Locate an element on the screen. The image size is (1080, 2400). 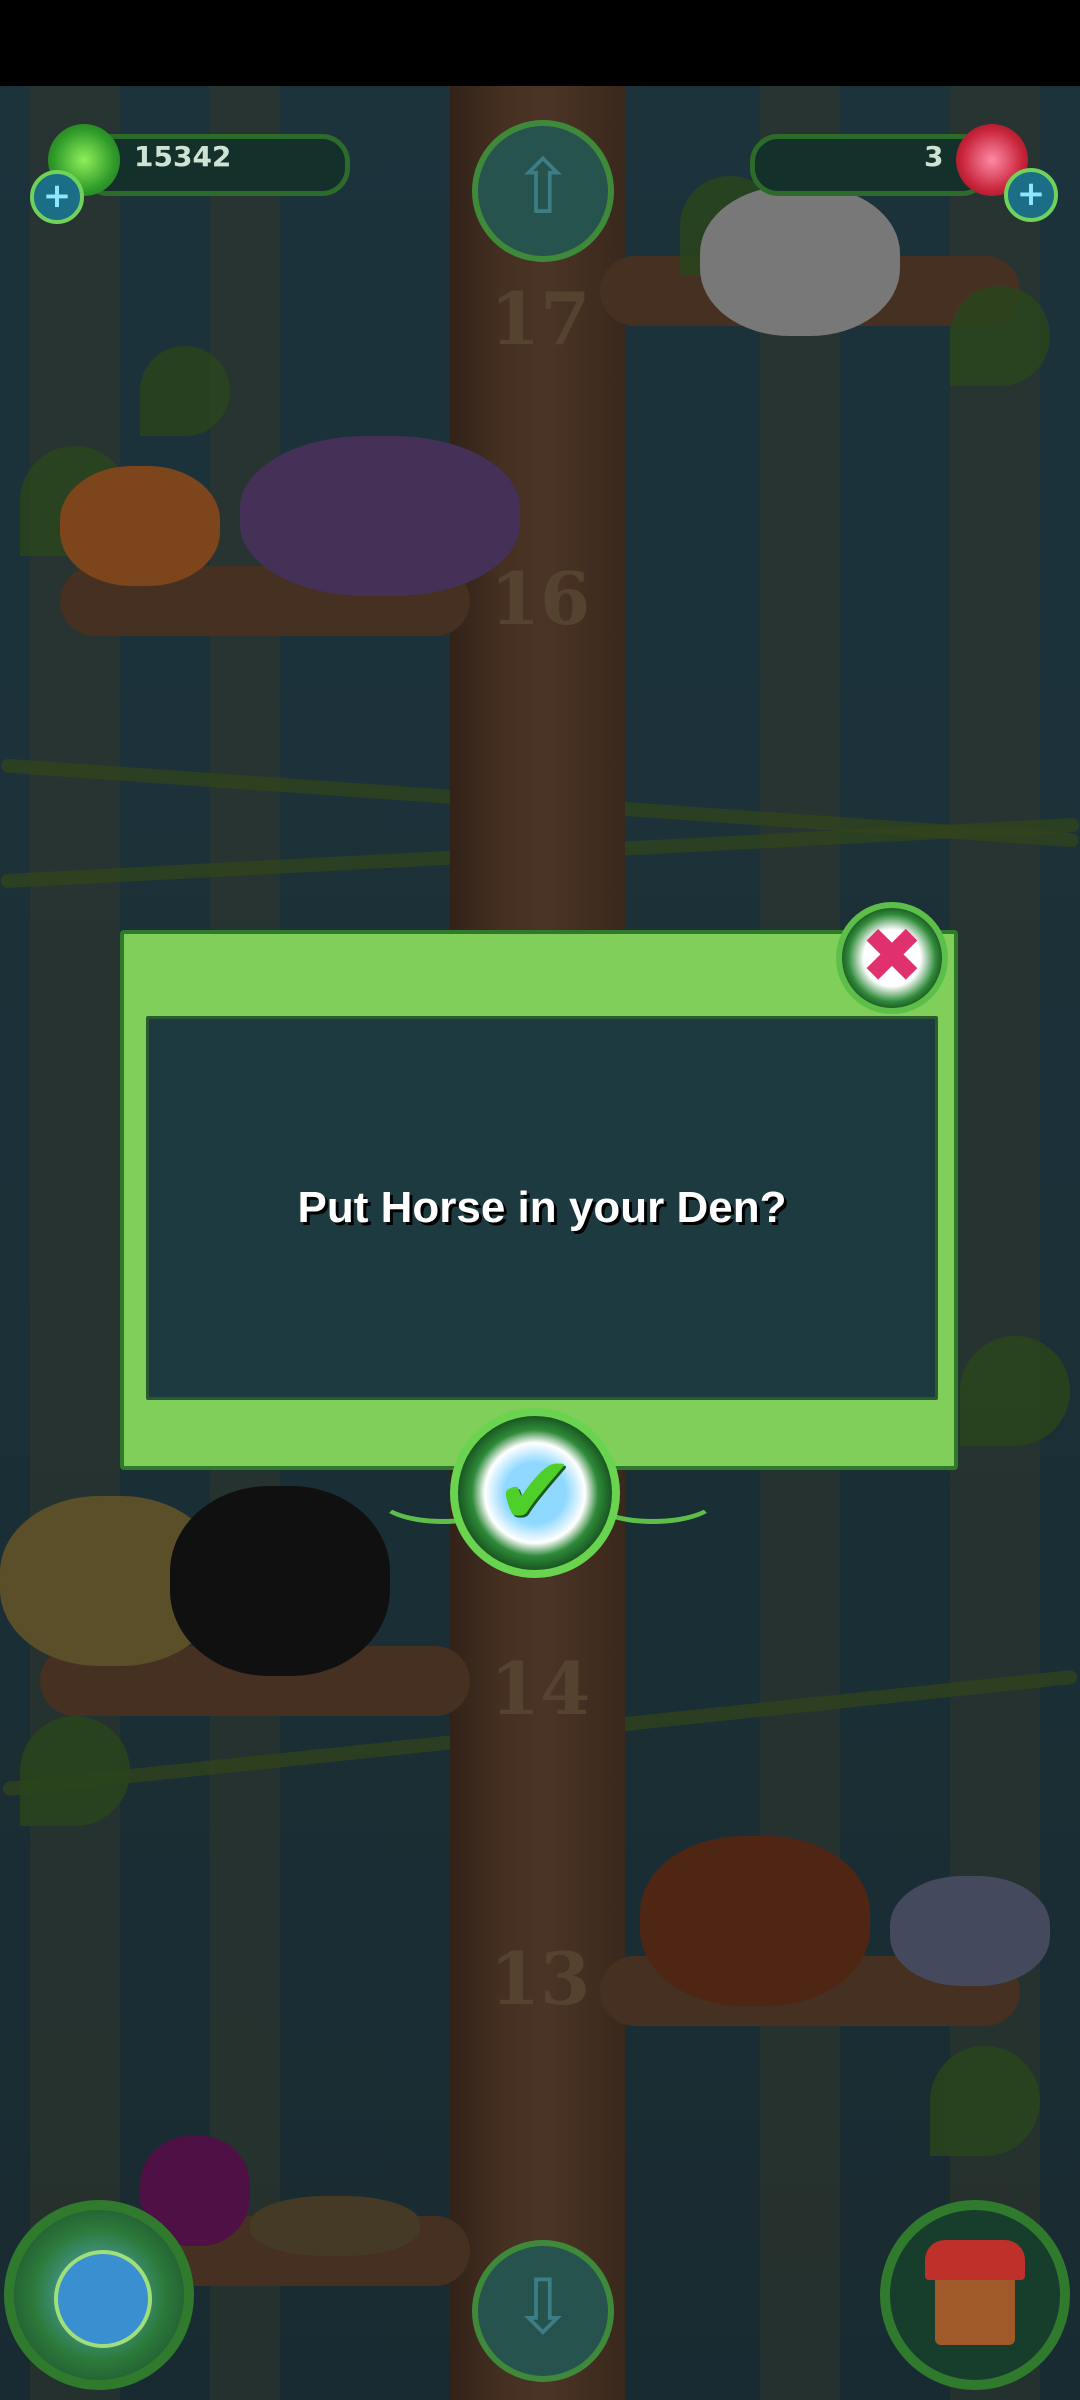
house-roof-icon is located at coordinates (975, 2260).